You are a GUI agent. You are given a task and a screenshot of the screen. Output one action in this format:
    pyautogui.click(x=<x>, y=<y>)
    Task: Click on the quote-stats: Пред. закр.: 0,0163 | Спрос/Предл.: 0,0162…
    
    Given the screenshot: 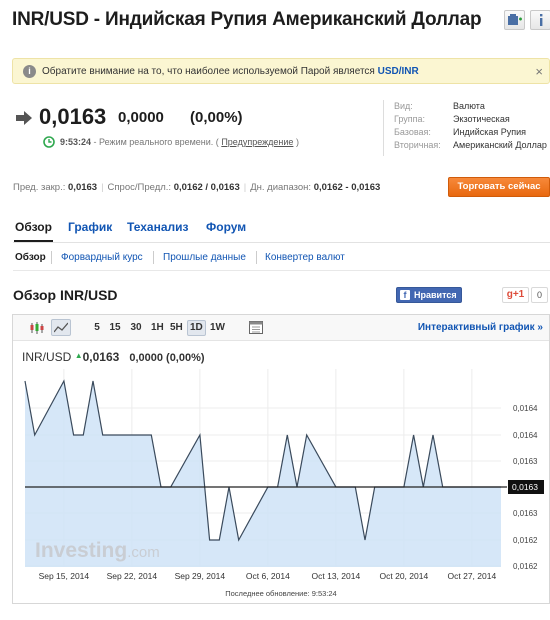 What is the action you would take?
    pyautogui.click(x=197, y=187)
    